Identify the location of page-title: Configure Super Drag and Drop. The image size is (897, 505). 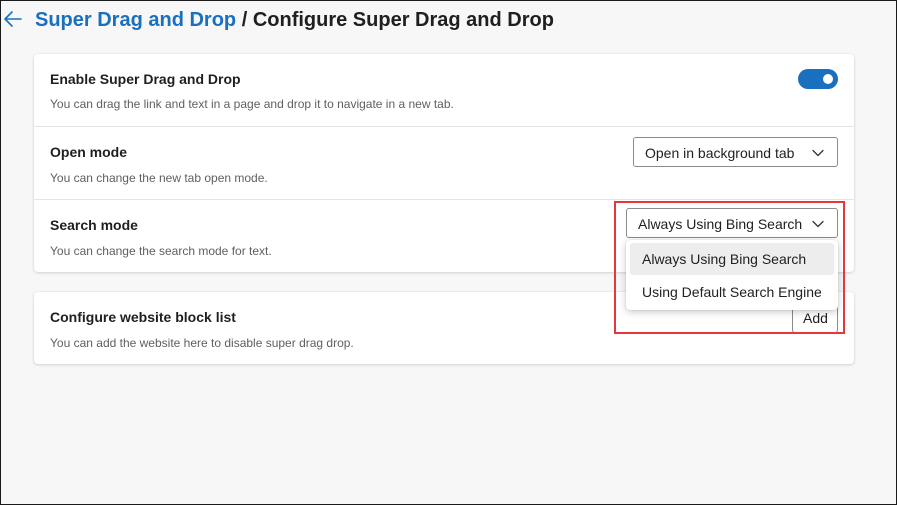
(403, 20).